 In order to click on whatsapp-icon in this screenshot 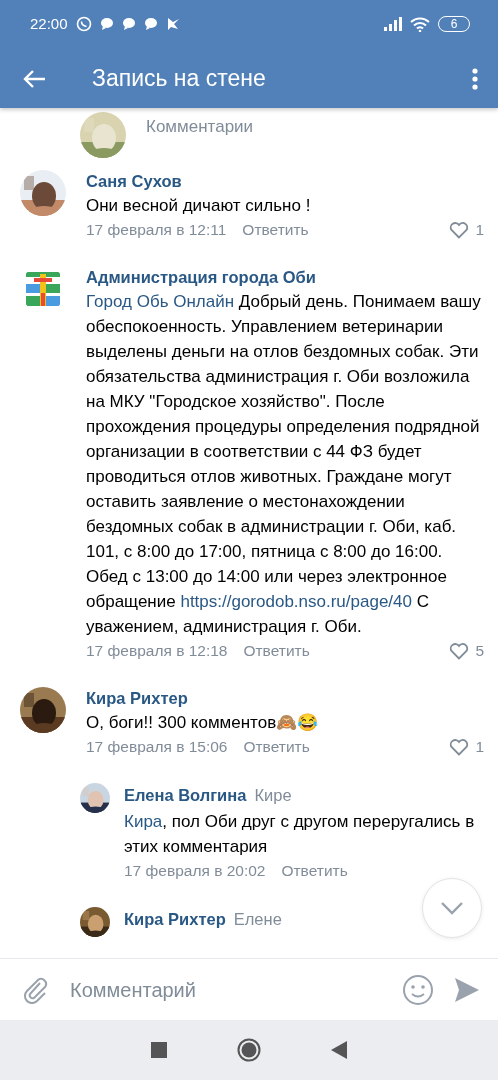, I will do `click(83, 24)`.